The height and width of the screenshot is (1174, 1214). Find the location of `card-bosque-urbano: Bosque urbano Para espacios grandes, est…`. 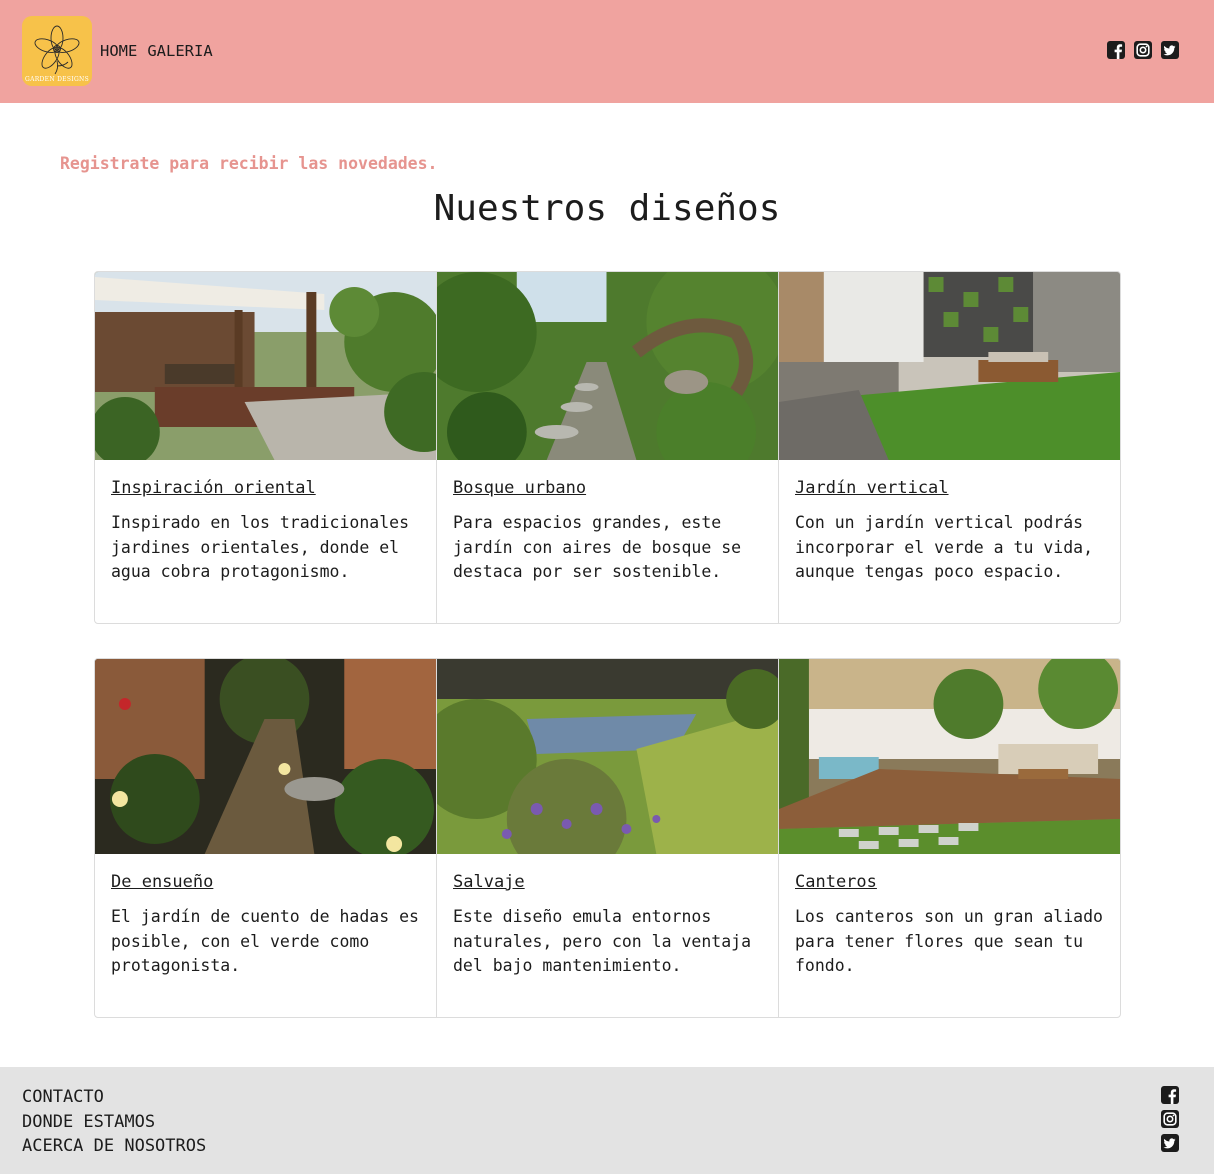

card-bosque-urbano: Bosque urbano Para espacios grandes, est… is located at coordinates (608, 447).